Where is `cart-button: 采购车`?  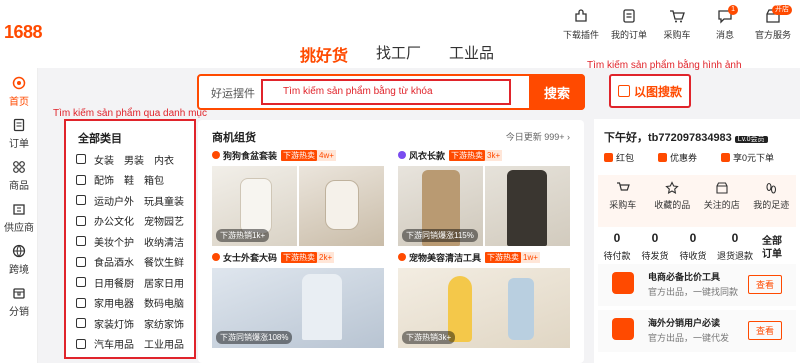
cart-button: 采购车 is located at coordinates (677, 24).